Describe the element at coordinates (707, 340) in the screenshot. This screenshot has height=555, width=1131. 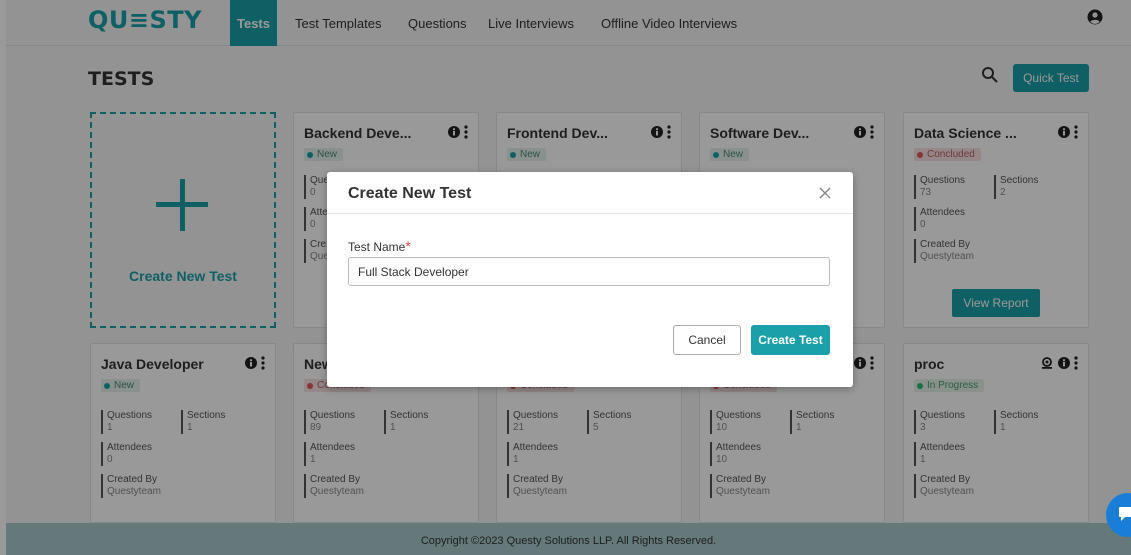
I see `cancel-button: Cancel` at that location.